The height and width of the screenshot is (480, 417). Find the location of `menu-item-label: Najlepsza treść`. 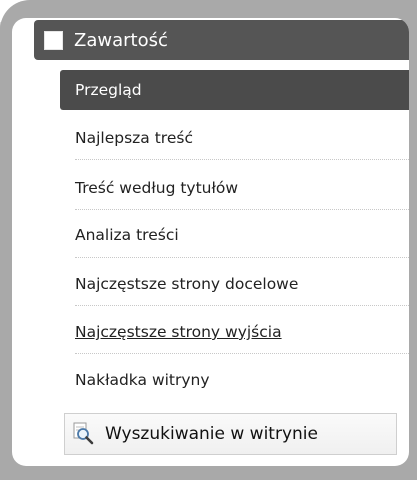

menu-item-label: Najlepsza treść is located at coordinates (134, 138).